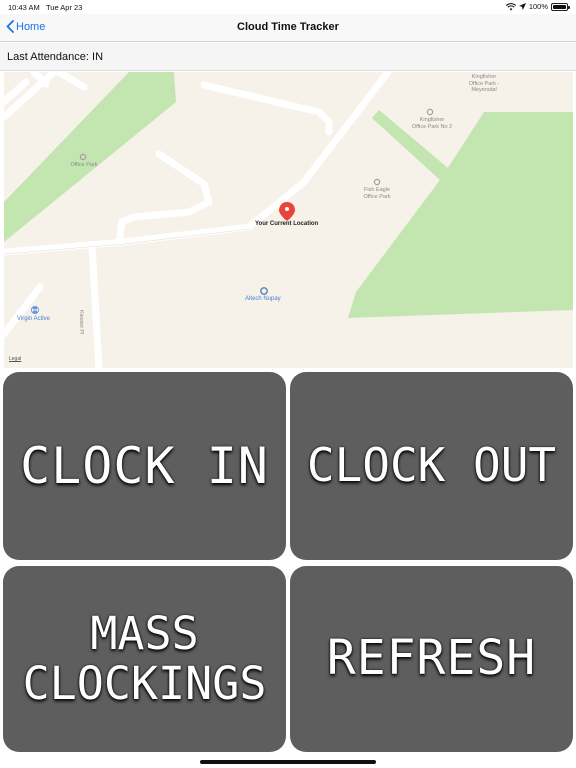 The image size is (576, 768). I want to click on navigation-bar: Home Cloud Time Tracker, so click(288, 28).